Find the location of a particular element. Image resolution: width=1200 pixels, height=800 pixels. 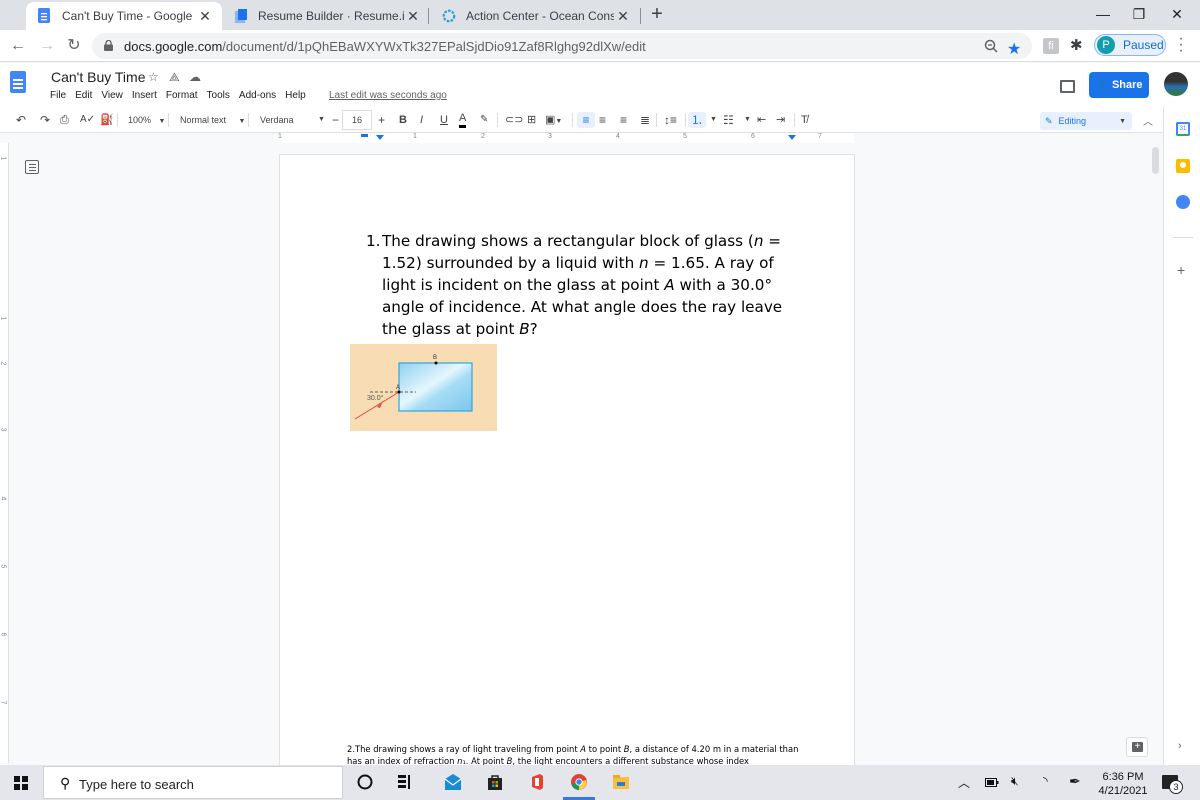

left-indent-marker is located at coordinates (380, 137).